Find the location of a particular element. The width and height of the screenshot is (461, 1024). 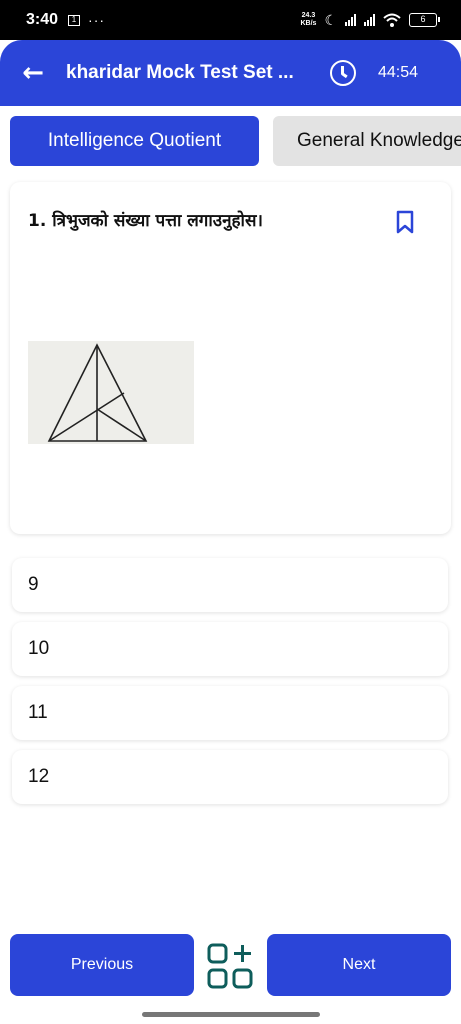

tab-general-knowledge: General Knowledge is located at coordinates (367, 141).